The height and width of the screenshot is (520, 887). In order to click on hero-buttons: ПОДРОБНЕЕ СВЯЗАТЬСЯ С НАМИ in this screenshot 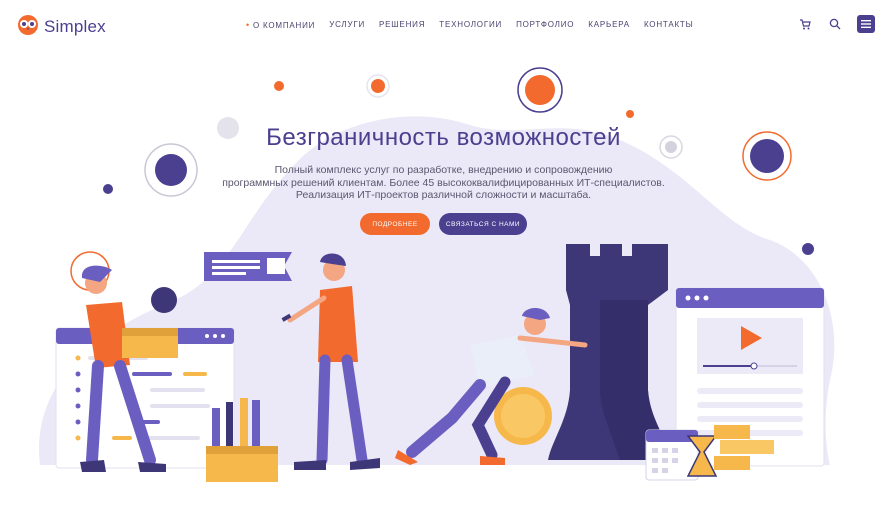, I will do `click(443, 224)`.